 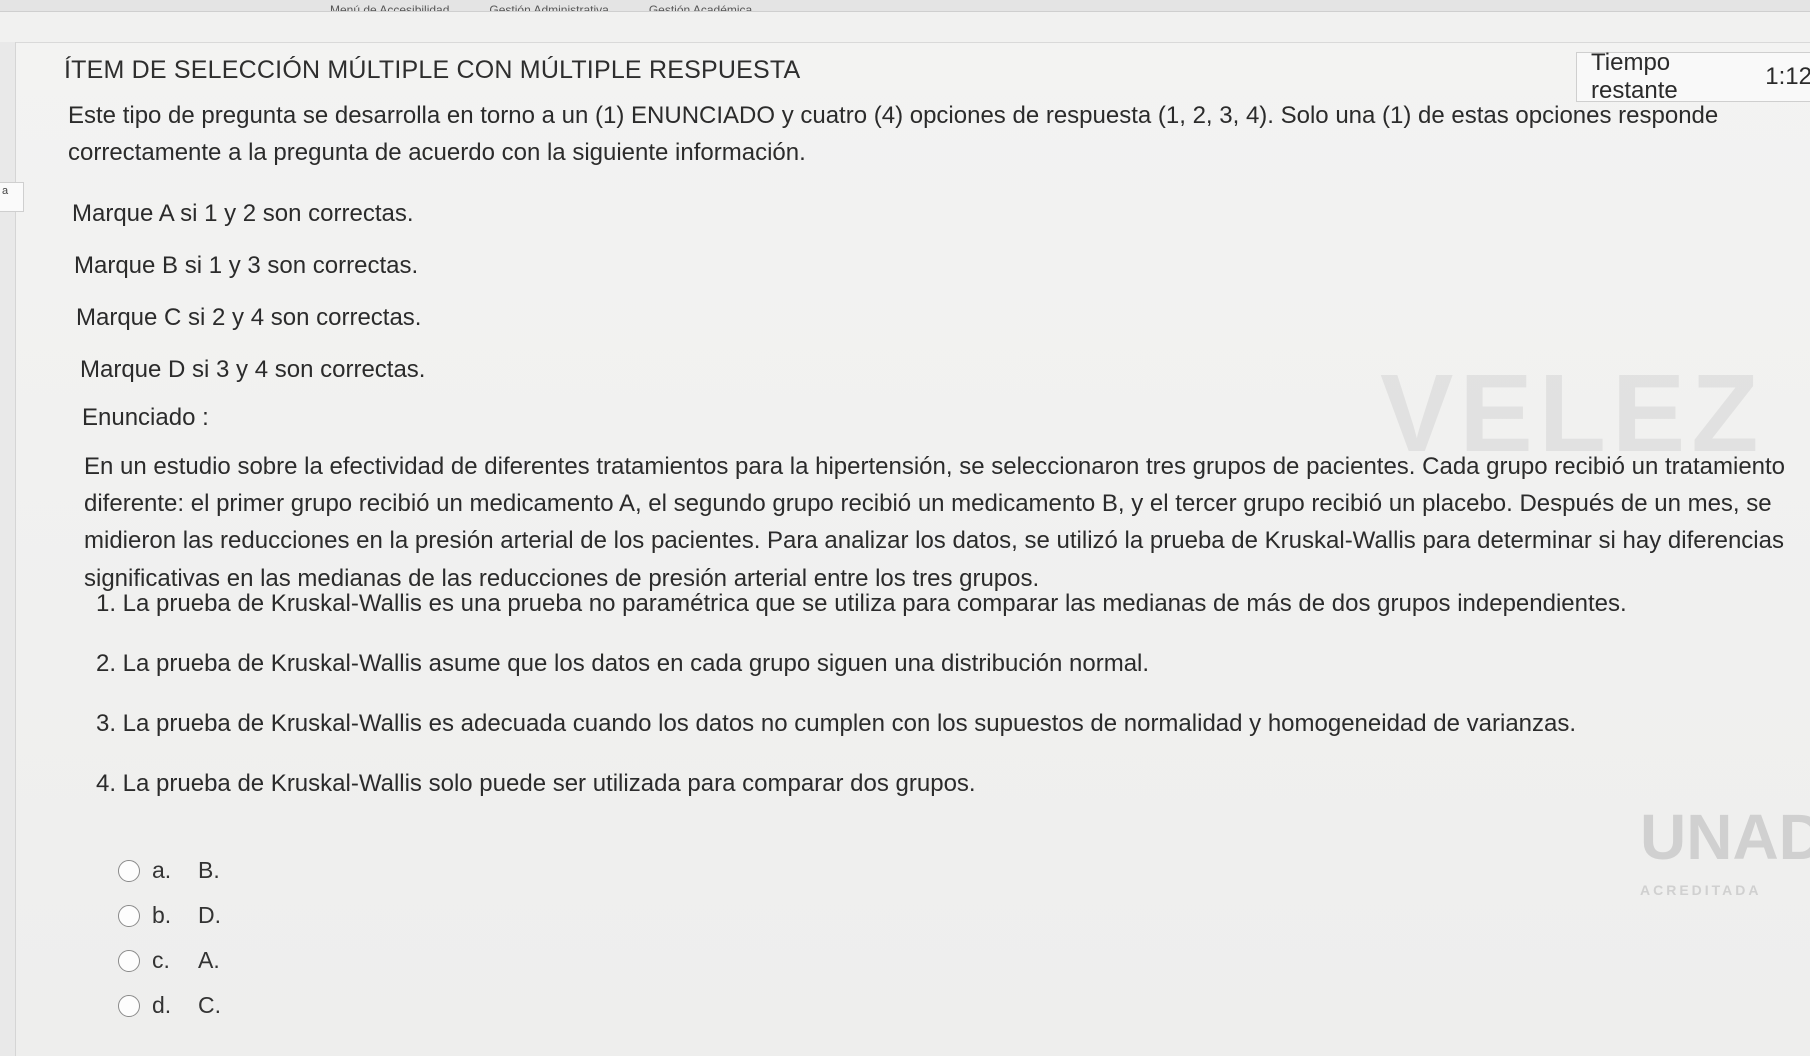 I want to click on answer-value: B., so click(x=209, y=870).